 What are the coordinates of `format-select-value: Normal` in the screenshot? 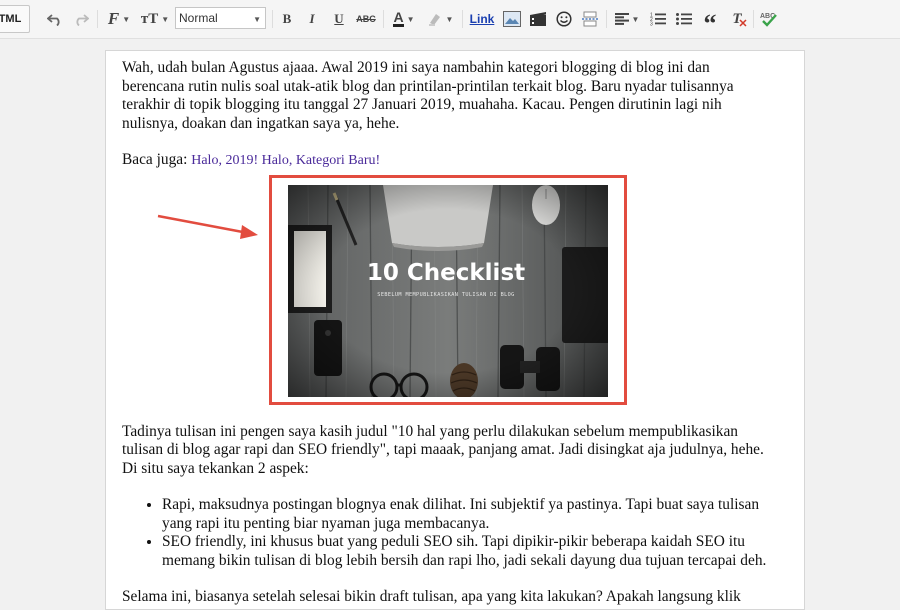 It's located at (198, 18).